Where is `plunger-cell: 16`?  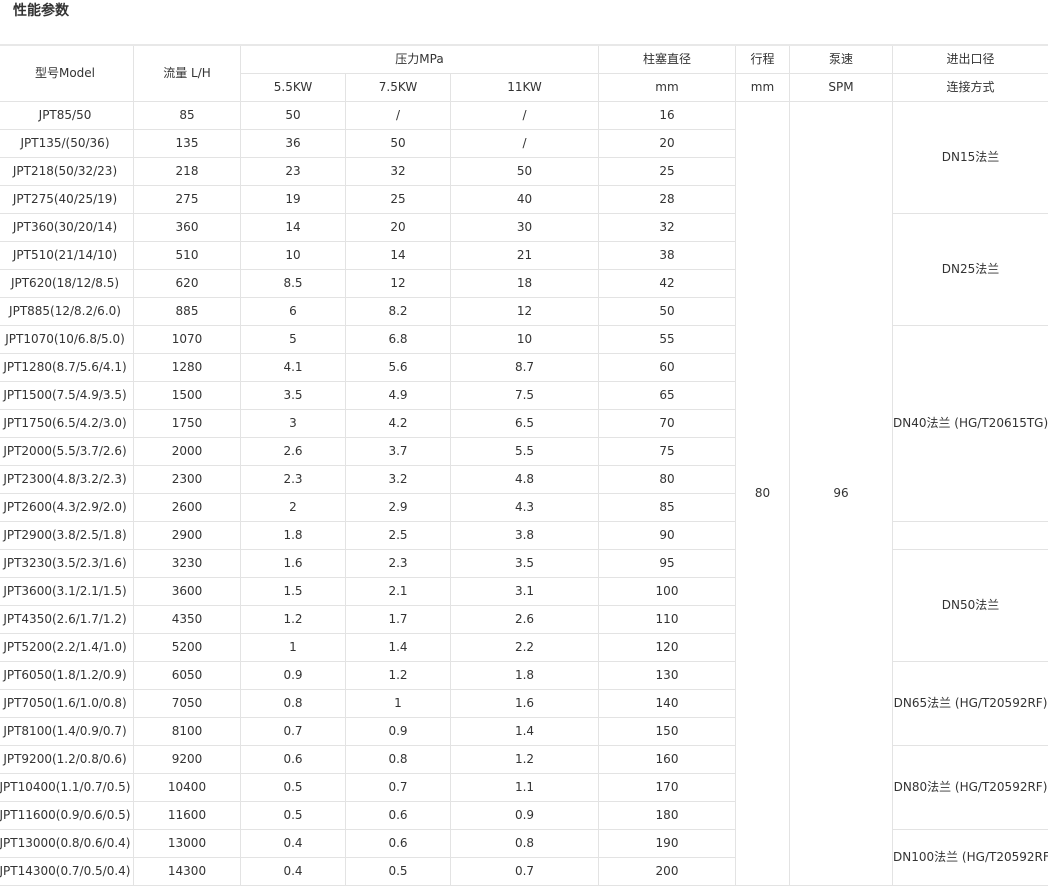 plunger-cell: 16 is located at coordinates (667, 116).